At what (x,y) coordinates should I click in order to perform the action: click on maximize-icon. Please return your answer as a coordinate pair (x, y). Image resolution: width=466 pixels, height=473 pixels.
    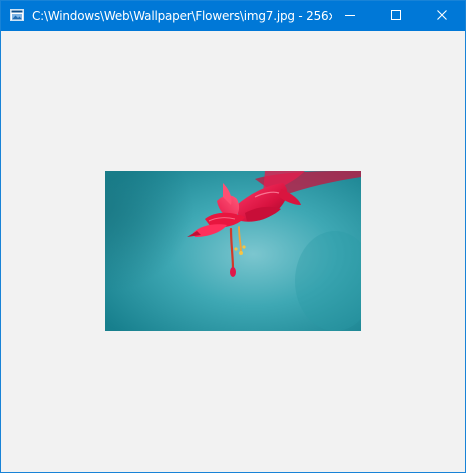
    Looking at the image, I should click on (396, 16).